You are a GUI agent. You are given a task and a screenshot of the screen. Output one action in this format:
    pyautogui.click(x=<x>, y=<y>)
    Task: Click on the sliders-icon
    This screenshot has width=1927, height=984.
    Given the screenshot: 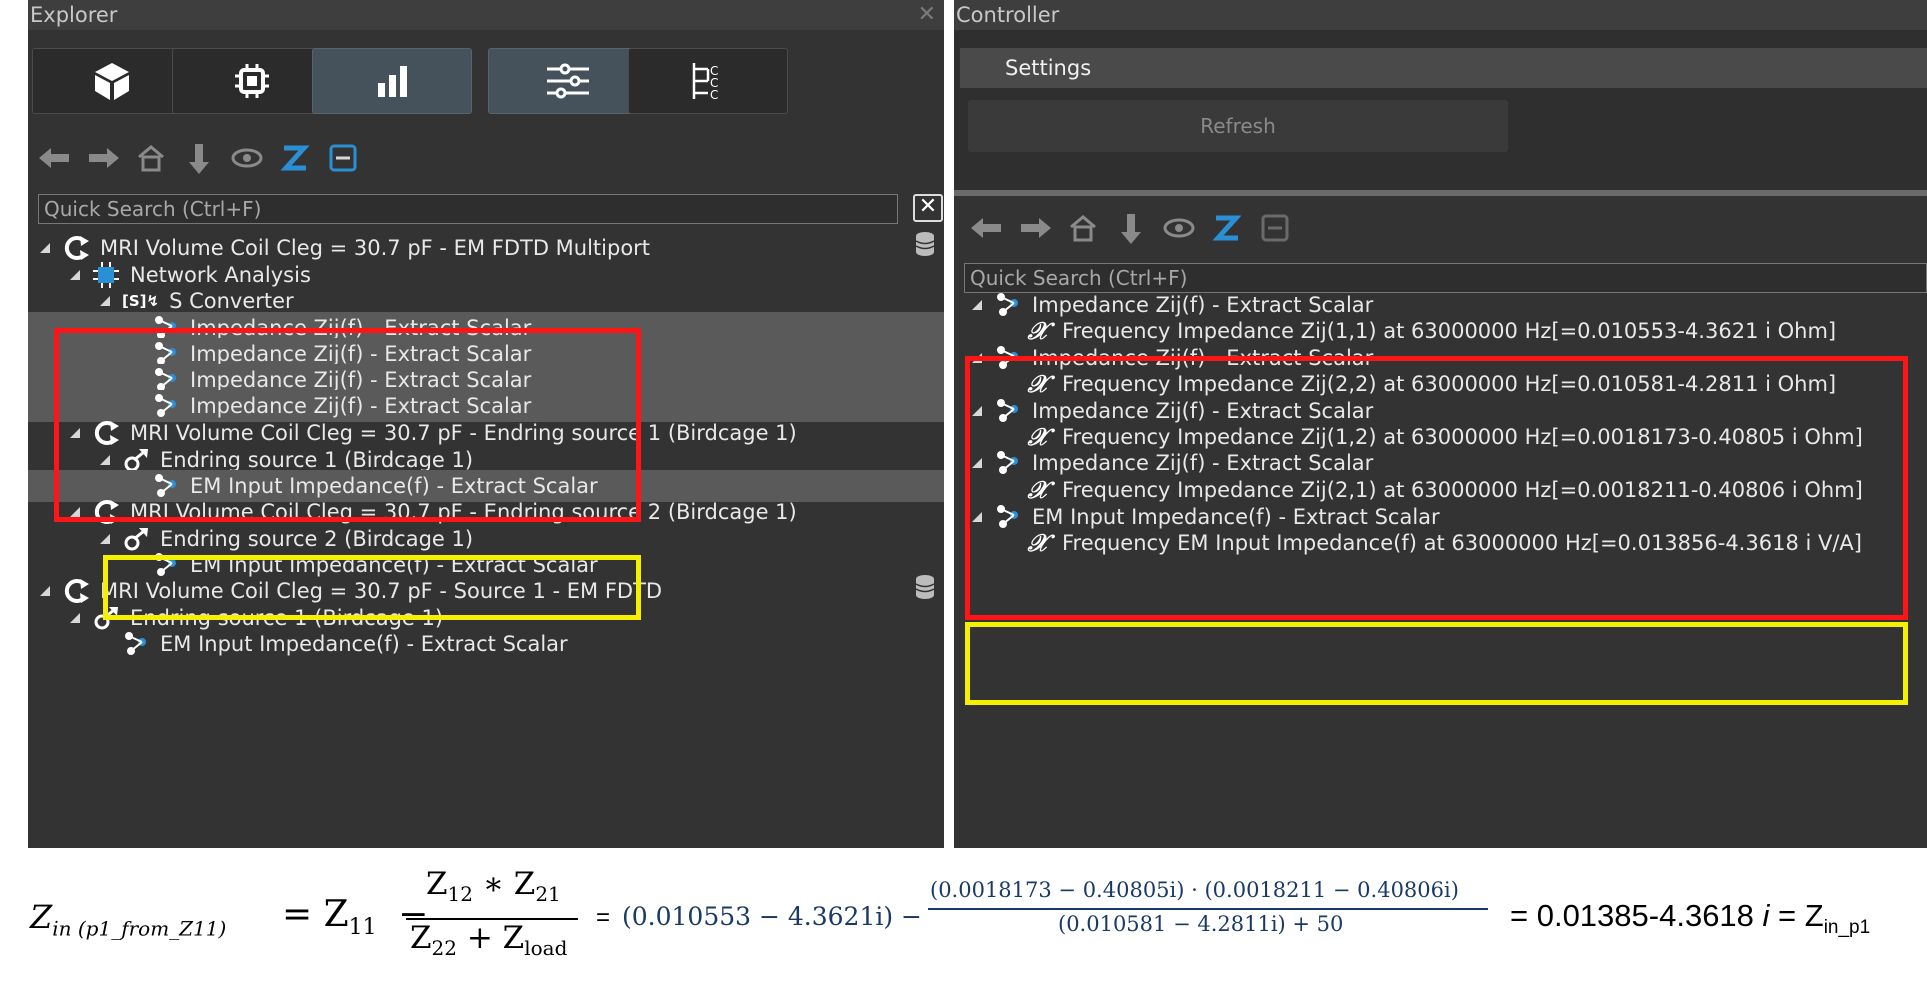 What is the action you would take?
    pyautogui.click(x=568, y=81)
    